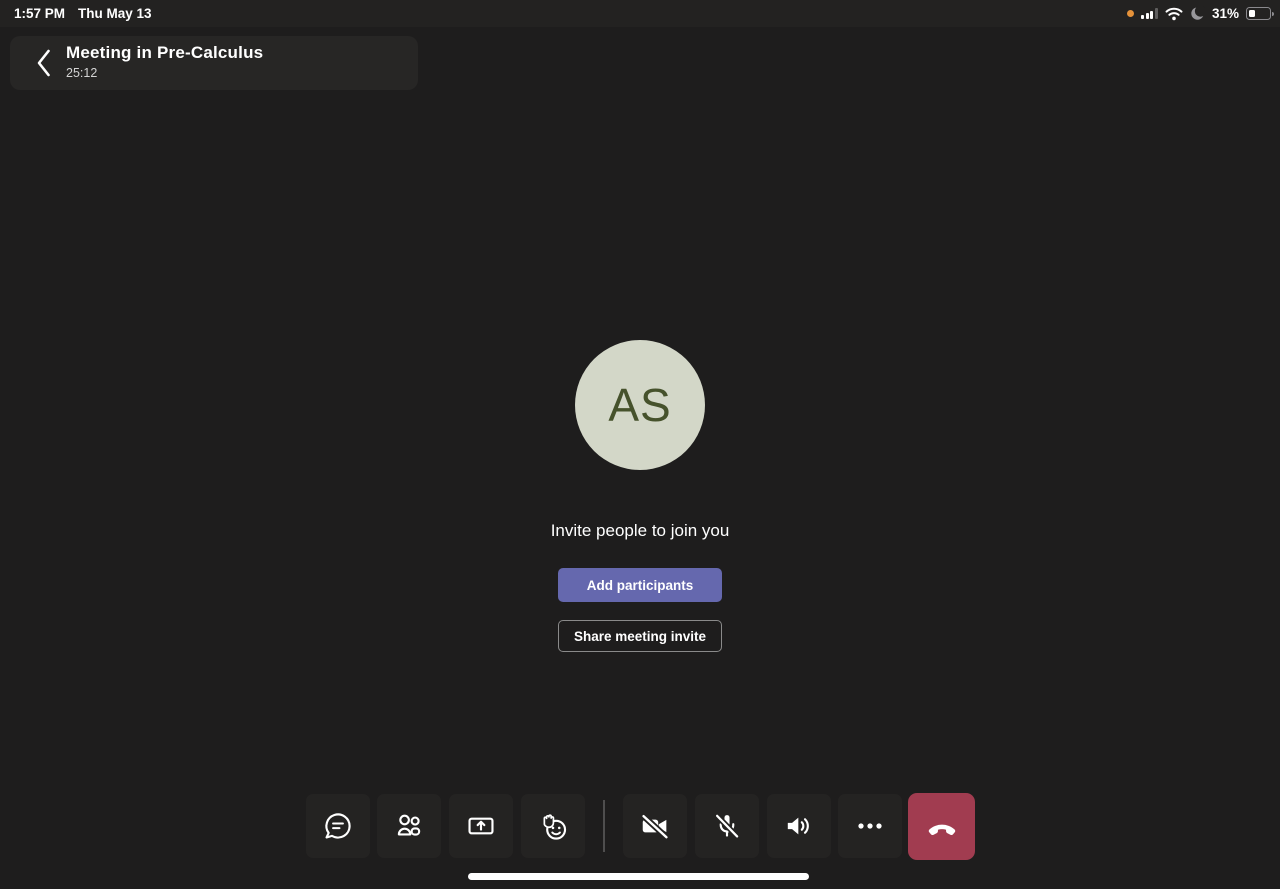 Image resolution: width=1280 pixels, height=889 pixels. I want to click on speaker-button, so click(799, 826).